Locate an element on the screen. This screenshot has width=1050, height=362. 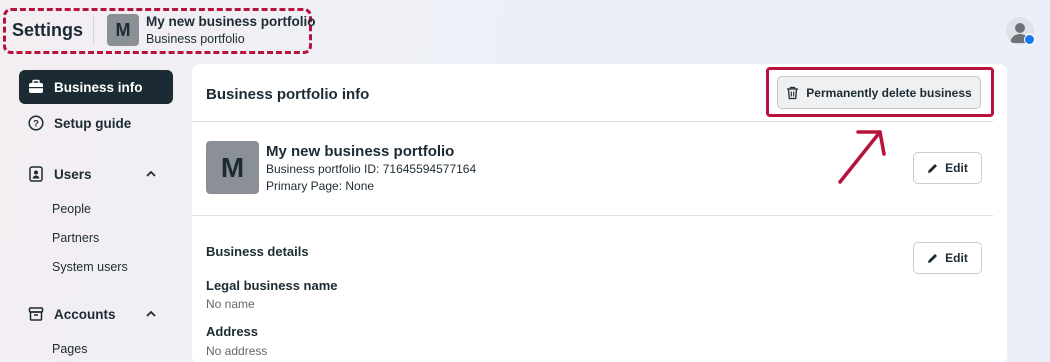
sidebar-item-setup-guide: ? Setup guide is located at coordinates (96, 123).